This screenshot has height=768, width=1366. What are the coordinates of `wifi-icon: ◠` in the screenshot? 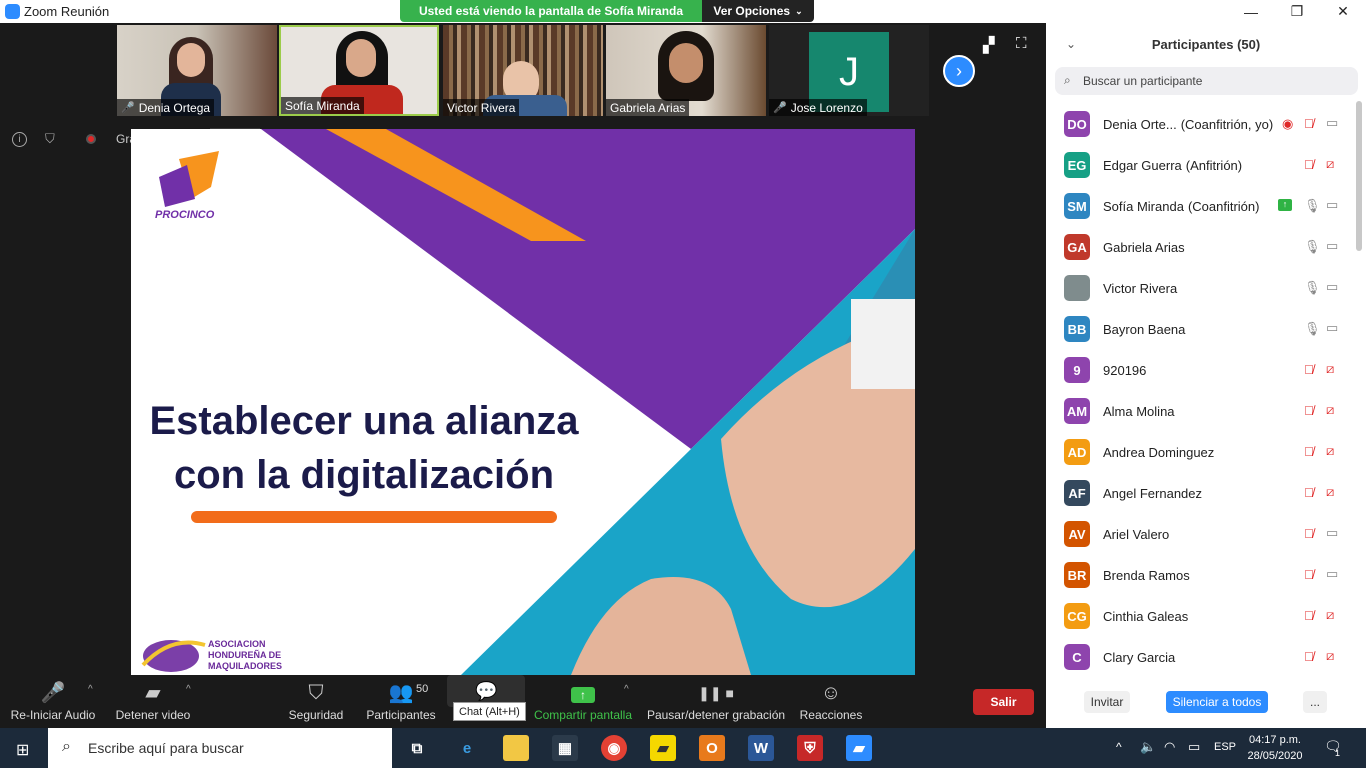 It's located at (1169, 747).